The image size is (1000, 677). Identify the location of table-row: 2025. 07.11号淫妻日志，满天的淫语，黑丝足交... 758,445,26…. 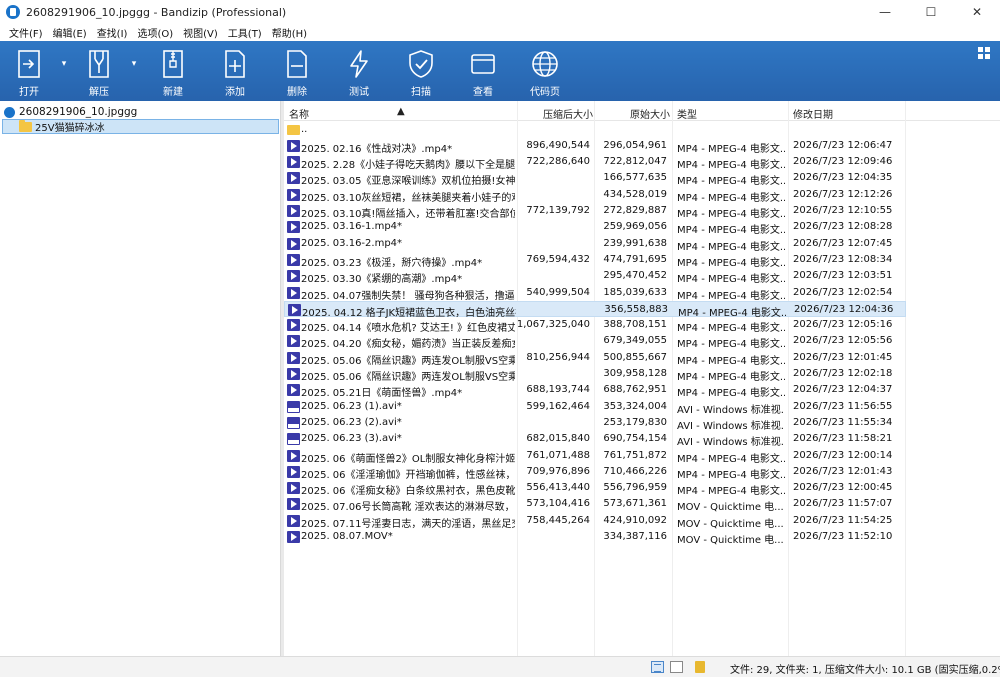
(595, 521).